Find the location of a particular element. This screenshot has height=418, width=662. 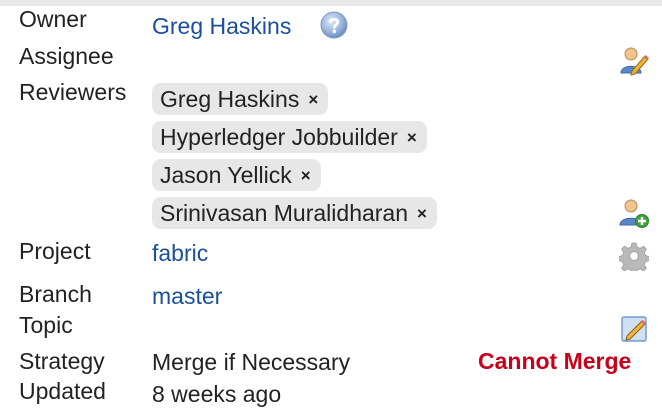

edit-assignee-icon is located at coordinates (634, 61).